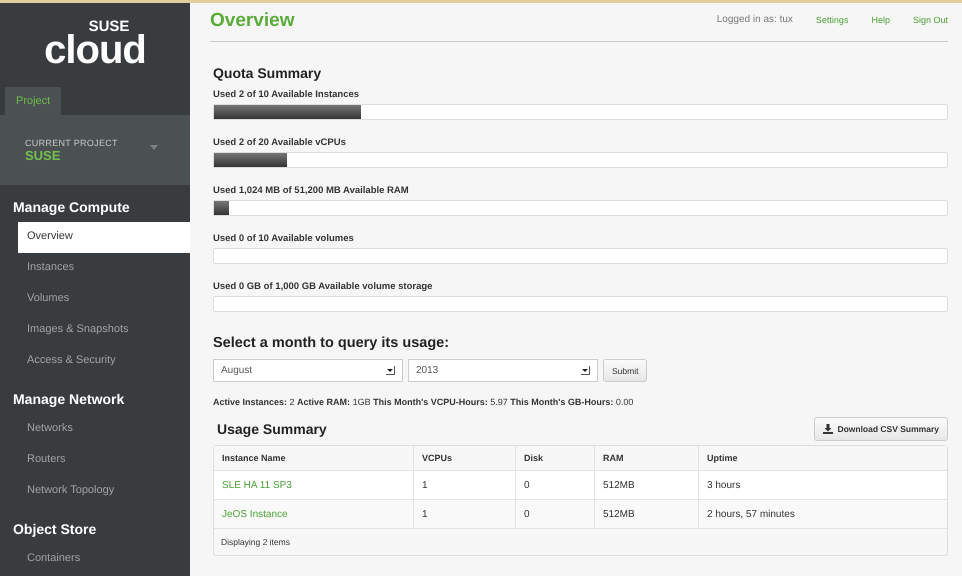 The image size is (962, 576). What do you see at coordinates (69, 399) in the screenshot?
I see `section-heading: Manage Network` at bounding box center [69, 399].